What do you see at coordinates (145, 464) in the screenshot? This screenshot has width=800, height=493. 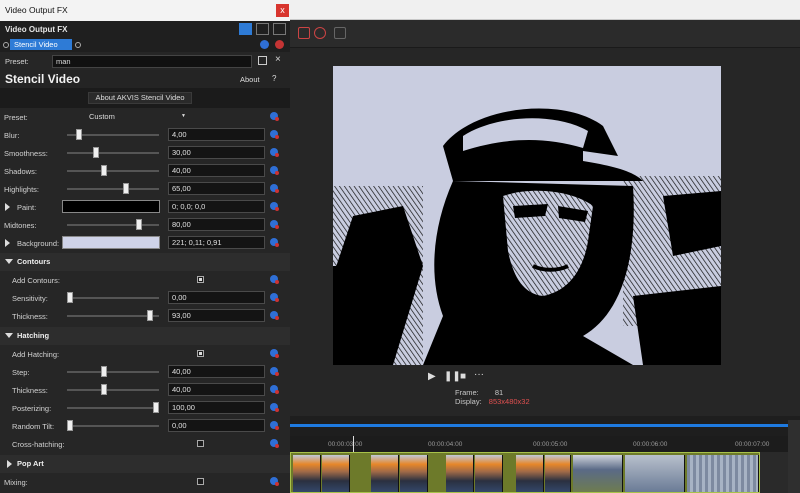 I see `pop-art-section-header: Pop Art` at bounding box center [145, 464].